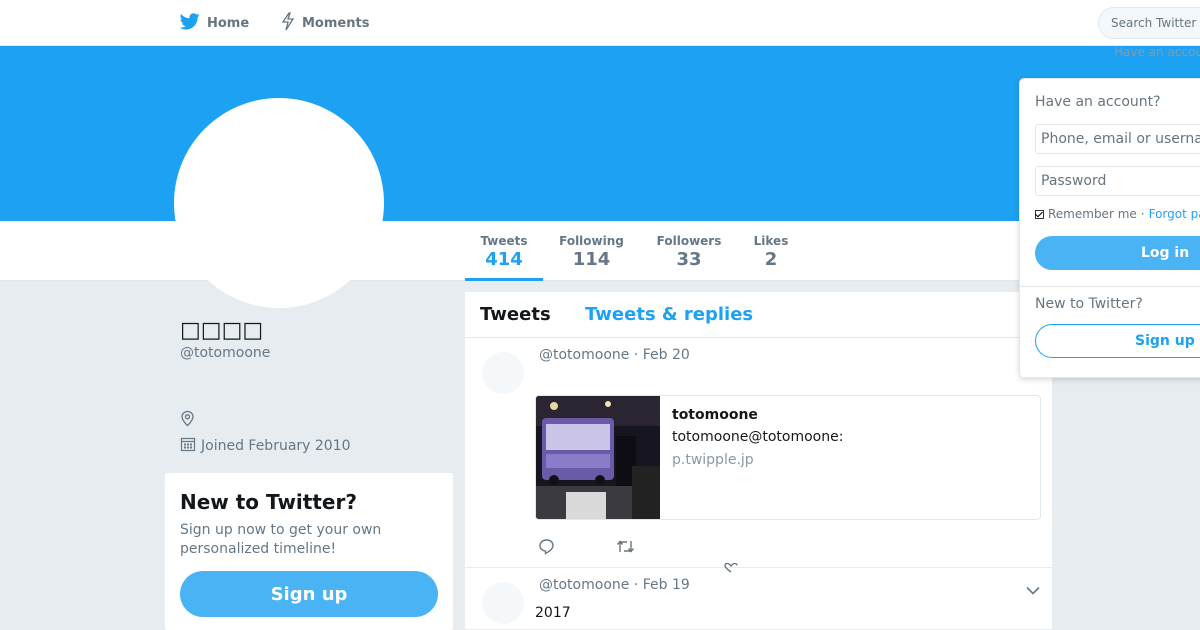  Describe the element at coordinates (309, 594) in the screenshot. I see `signup-button: Sign up` at that location.